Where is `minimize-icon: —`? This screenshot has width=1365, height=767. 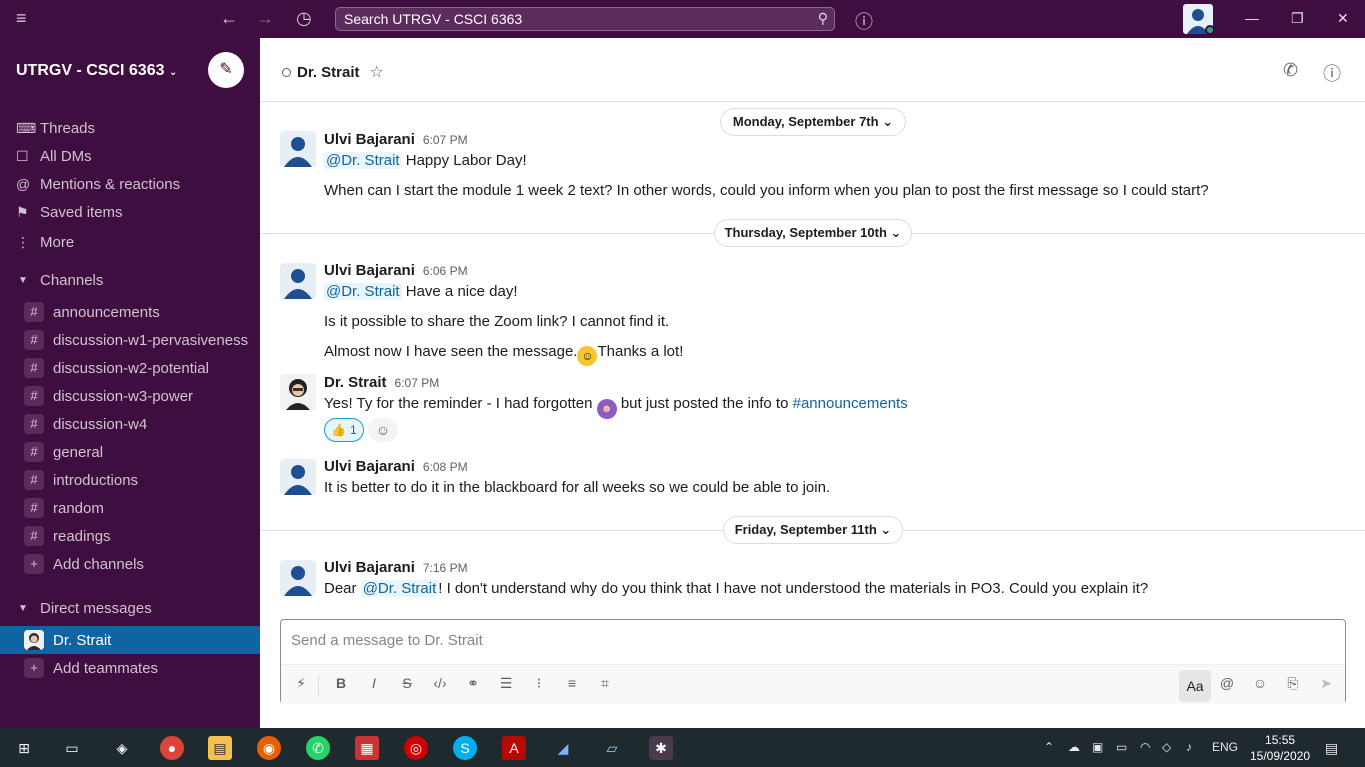 minimize-icon: — is located at coordinates (1252, 18).